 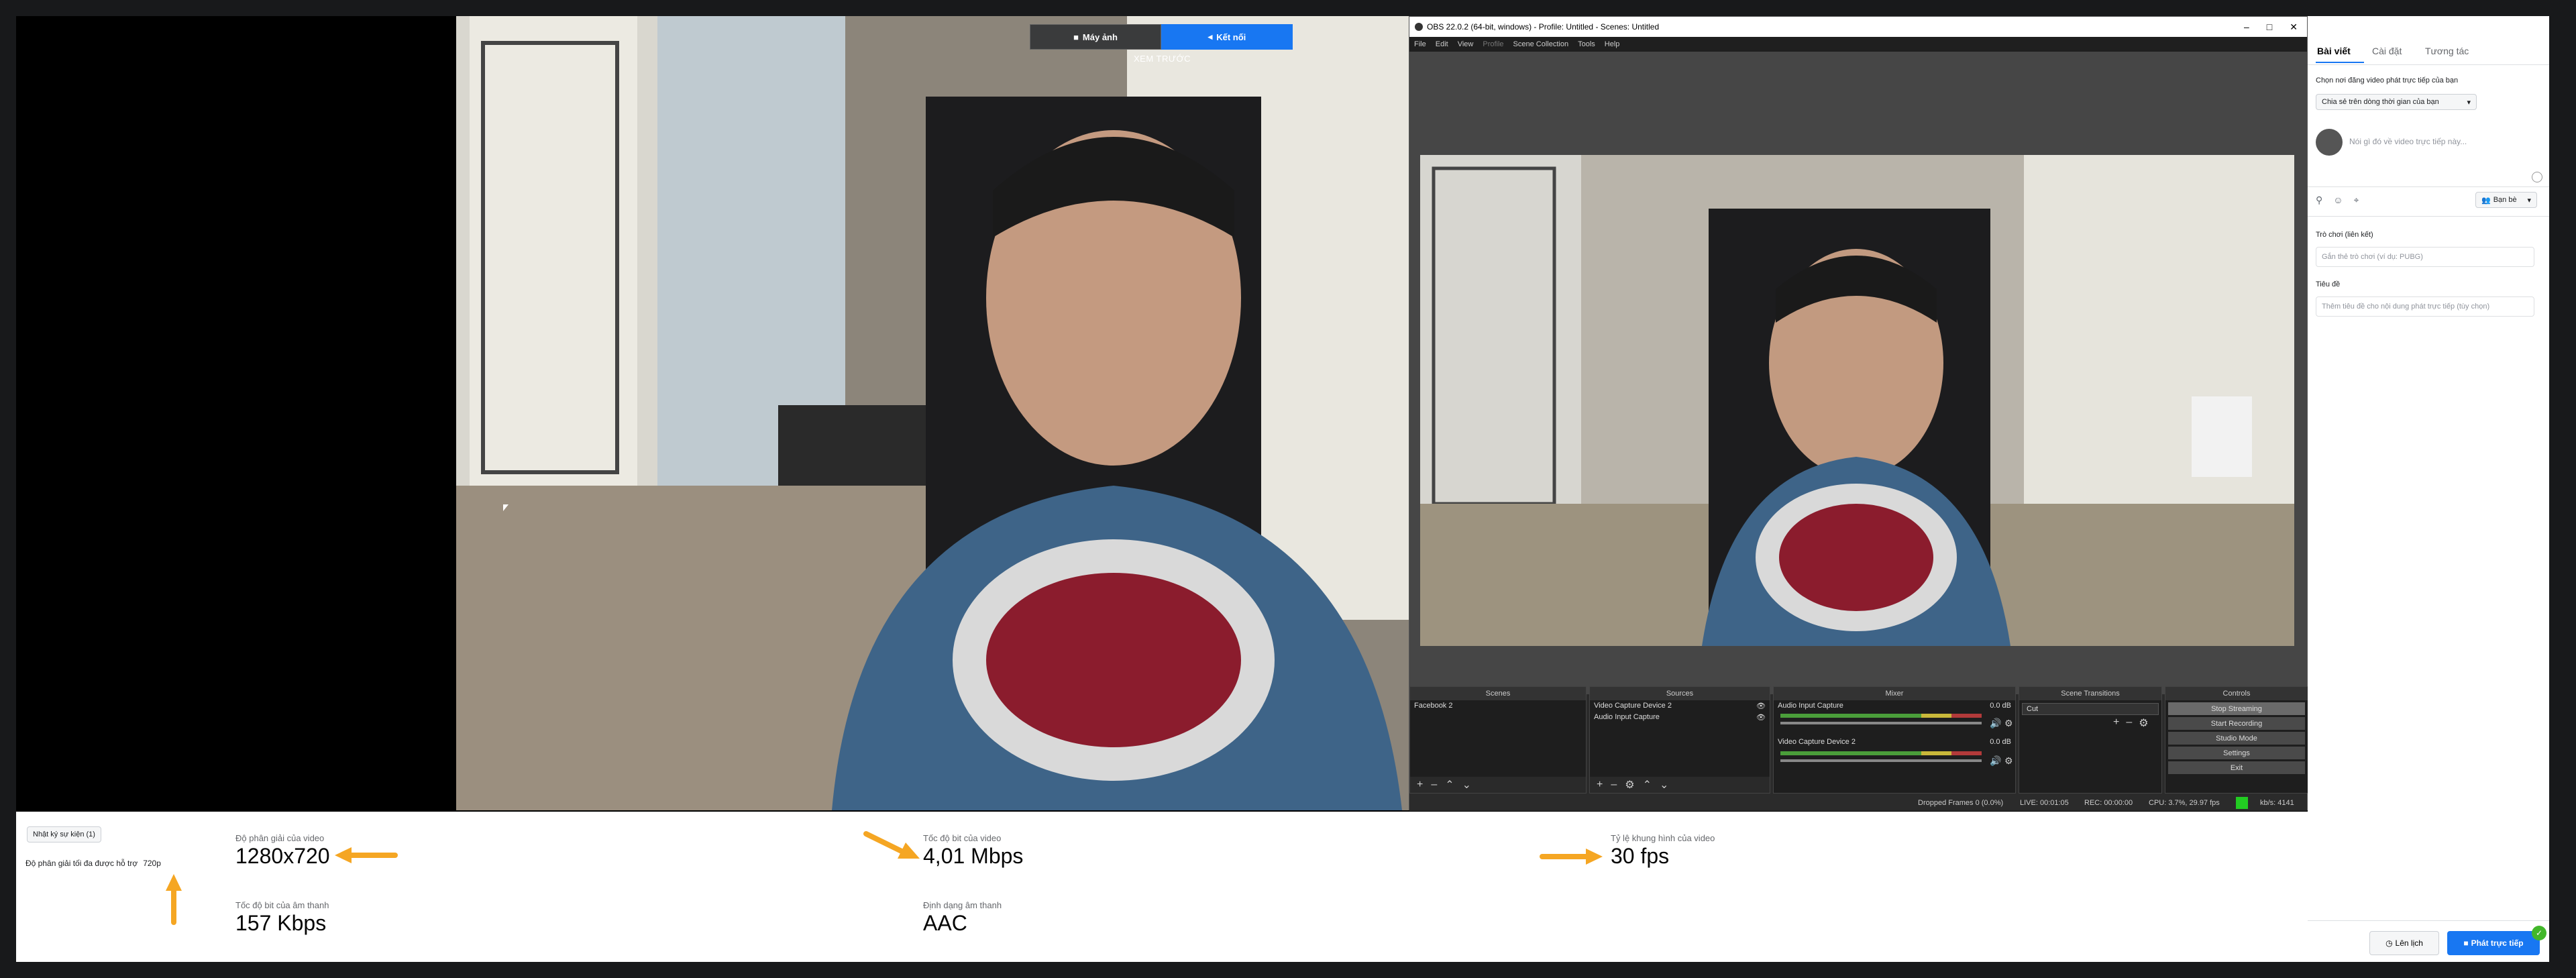 What do you see at coordinates (2340, 63) in the screenshot?
I see `active-tab-indicator` at bounding box center [2340, 63].